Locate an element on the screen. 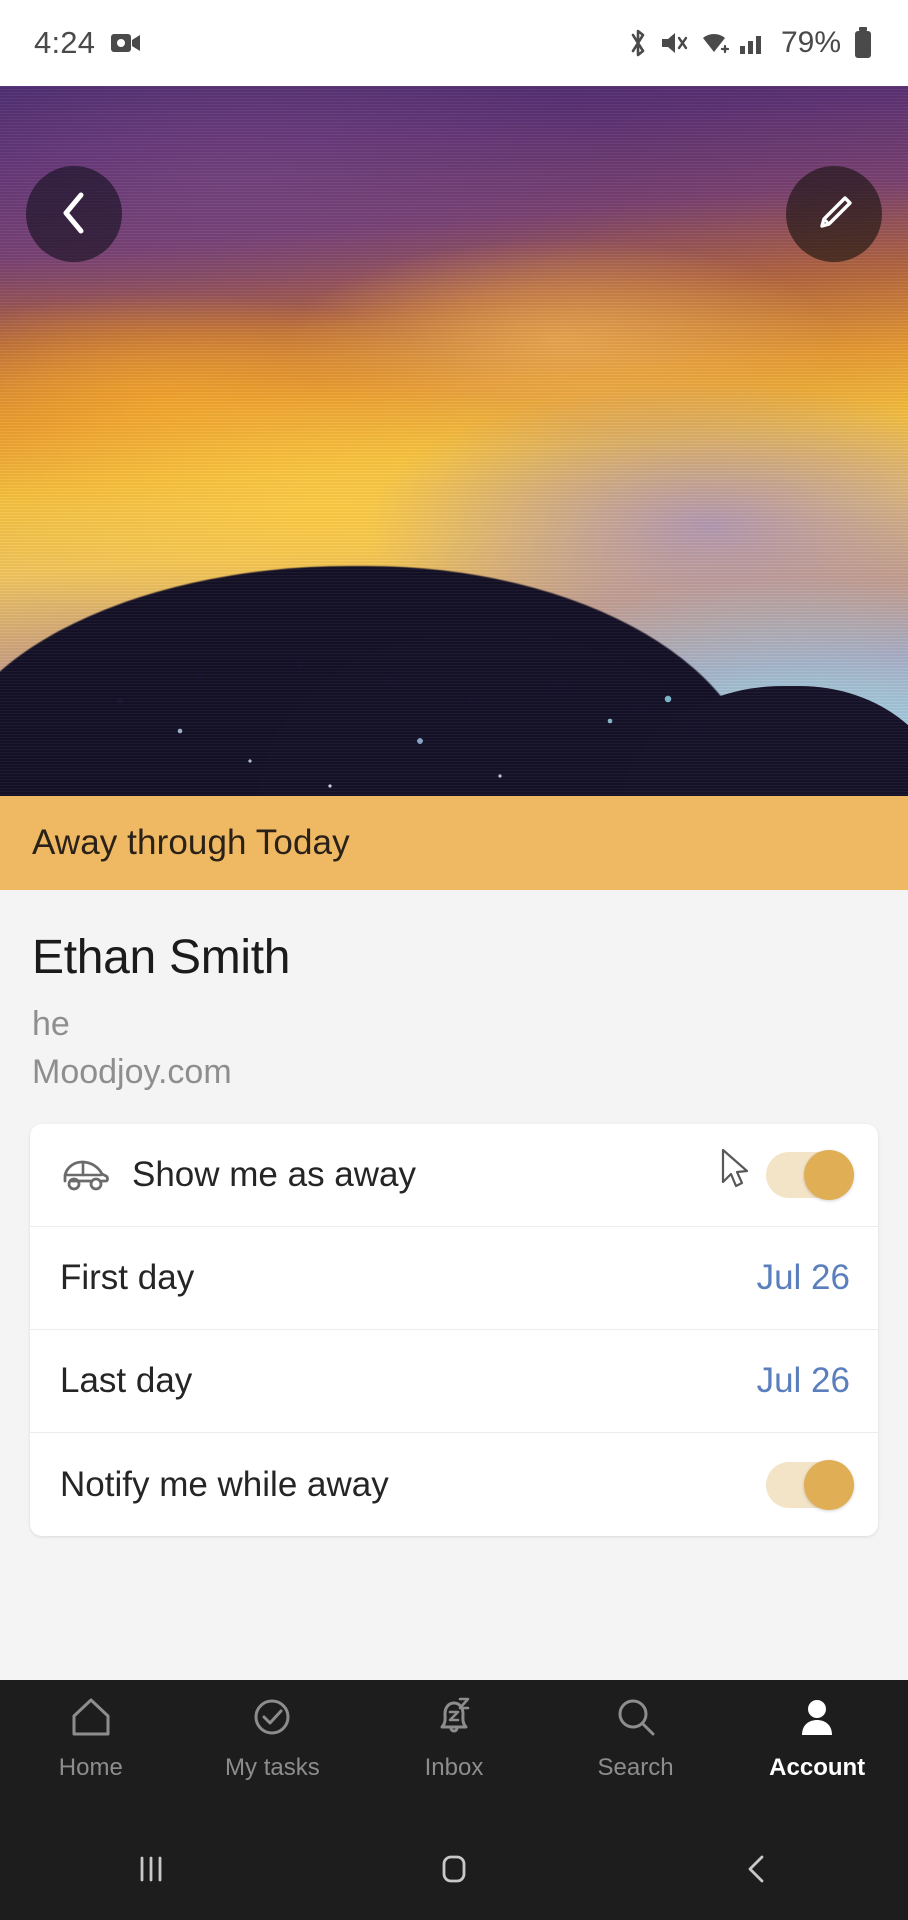 The image size is (908, 1920). recents-icon is located at coordinates (151, 1870).